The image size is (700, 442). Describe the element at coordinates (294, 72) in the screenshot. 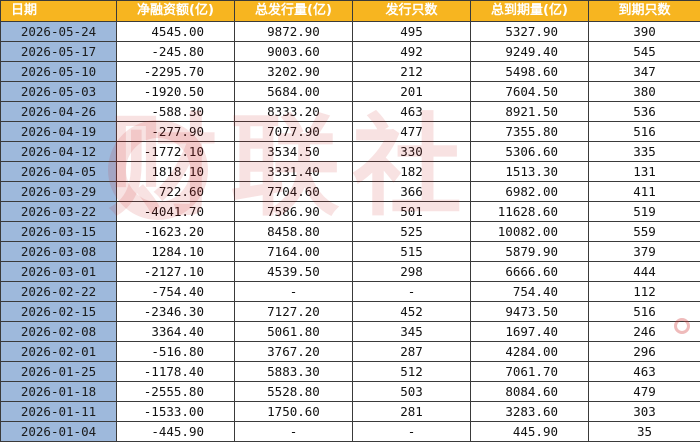

I see `cell-total-issuance: 3202.90` at that location.